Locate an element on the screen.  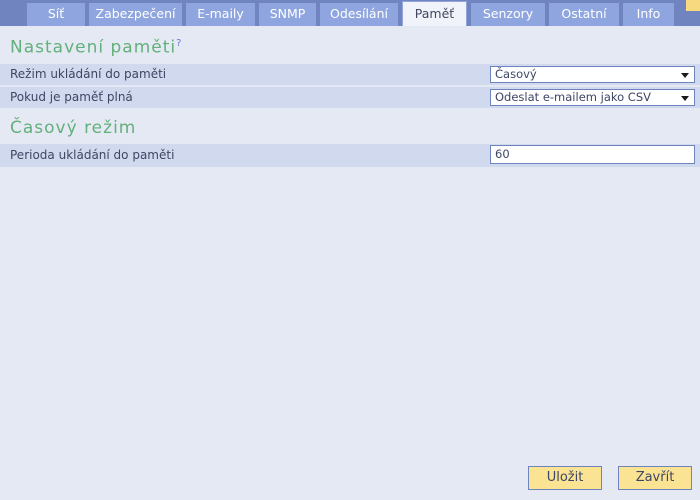
tab-label: Ostatní is located at coordinates (584, 13).